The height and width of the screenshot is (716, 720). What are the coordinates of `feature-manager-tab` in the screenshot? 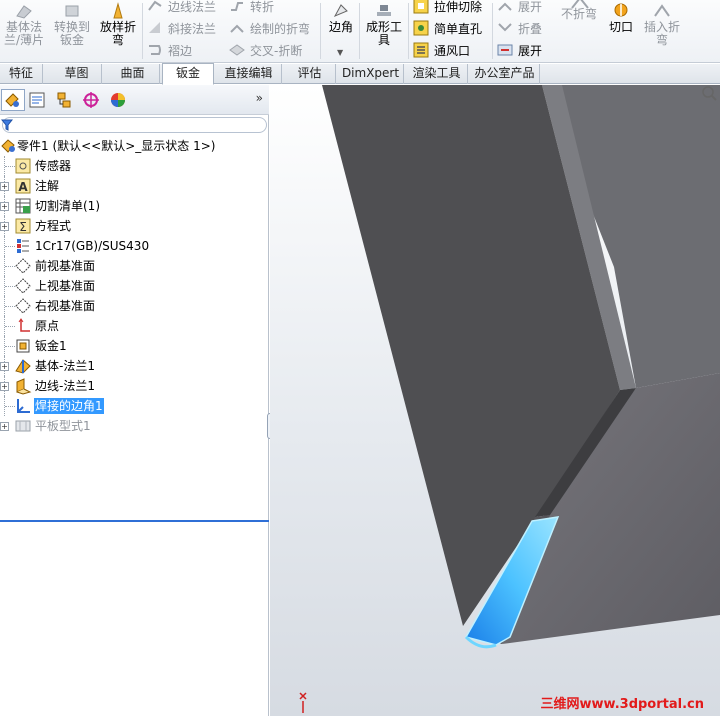 It's located at (13, 100).